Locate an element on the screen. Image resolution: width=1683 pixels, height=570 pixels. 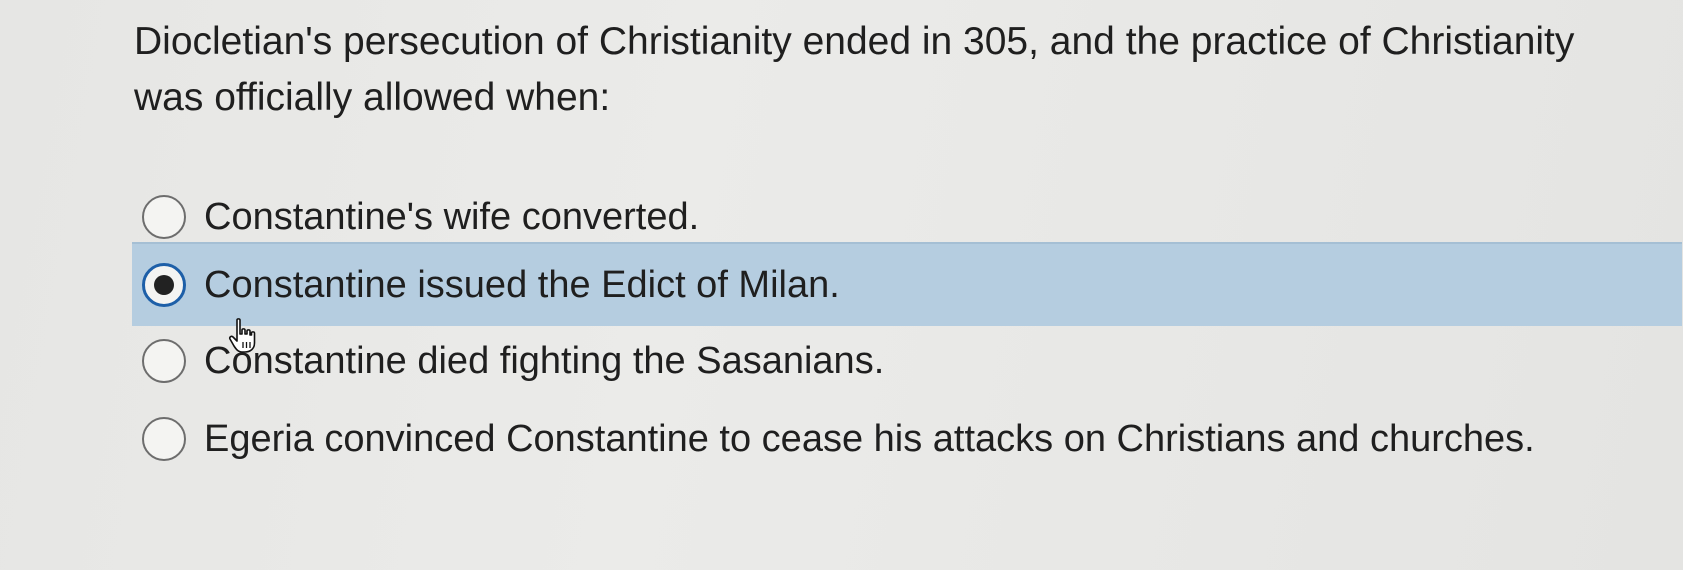
radio-dot-icon is located at coordinates (164, 285).